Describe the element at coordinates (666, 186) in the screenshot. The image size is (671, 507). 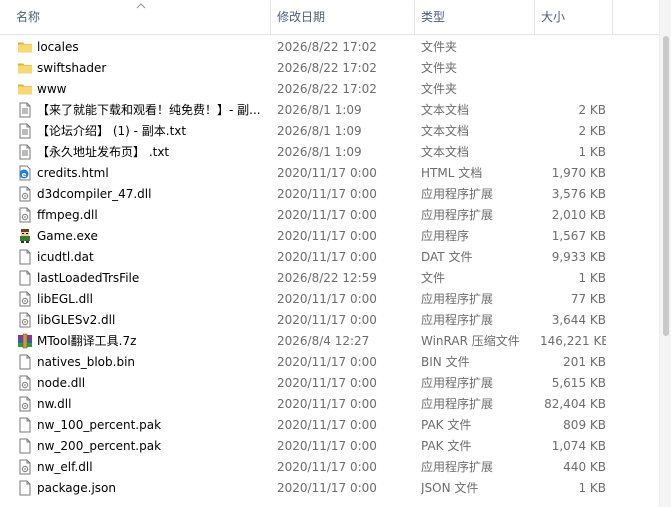
I see `scrollbar-thumb` at that location.